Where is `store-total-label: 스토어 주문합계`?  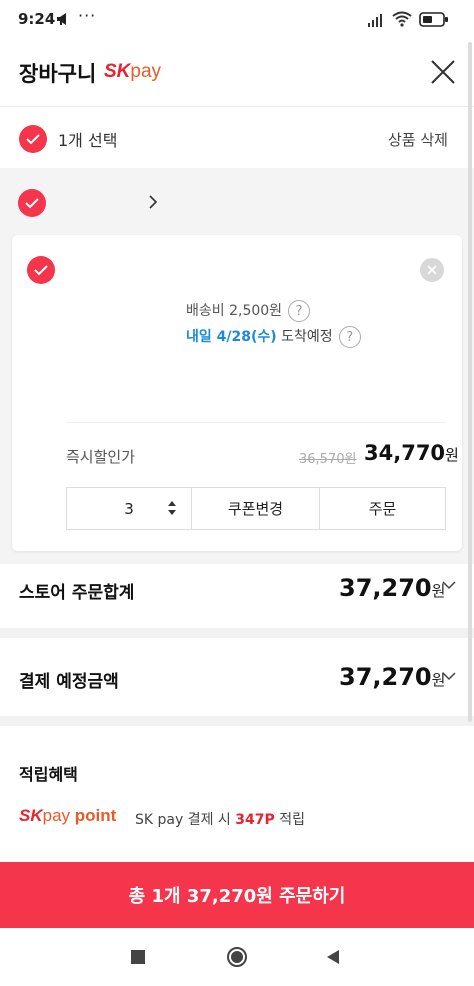
store-total-label: 스토어 주문합계 is located at coordinates (77, 593).